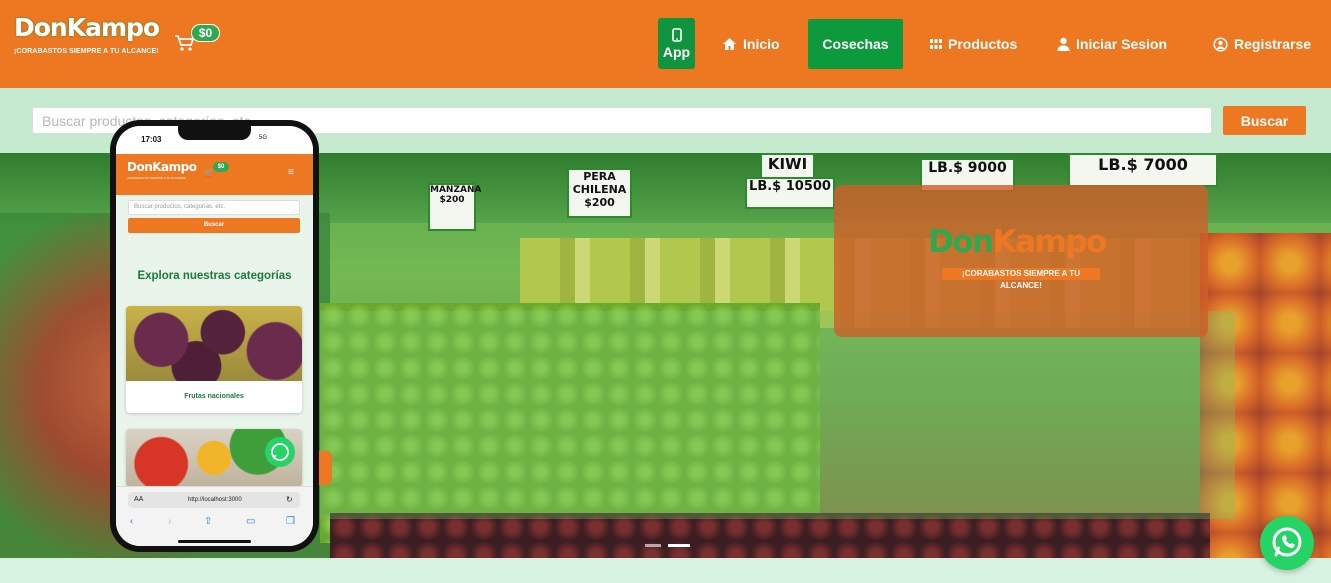 This screenshot has width=1331, height=583. What do you see at coordinates (214, 133) in the screenshot?
I see `phone-notch` at bounding box center [214, 133].